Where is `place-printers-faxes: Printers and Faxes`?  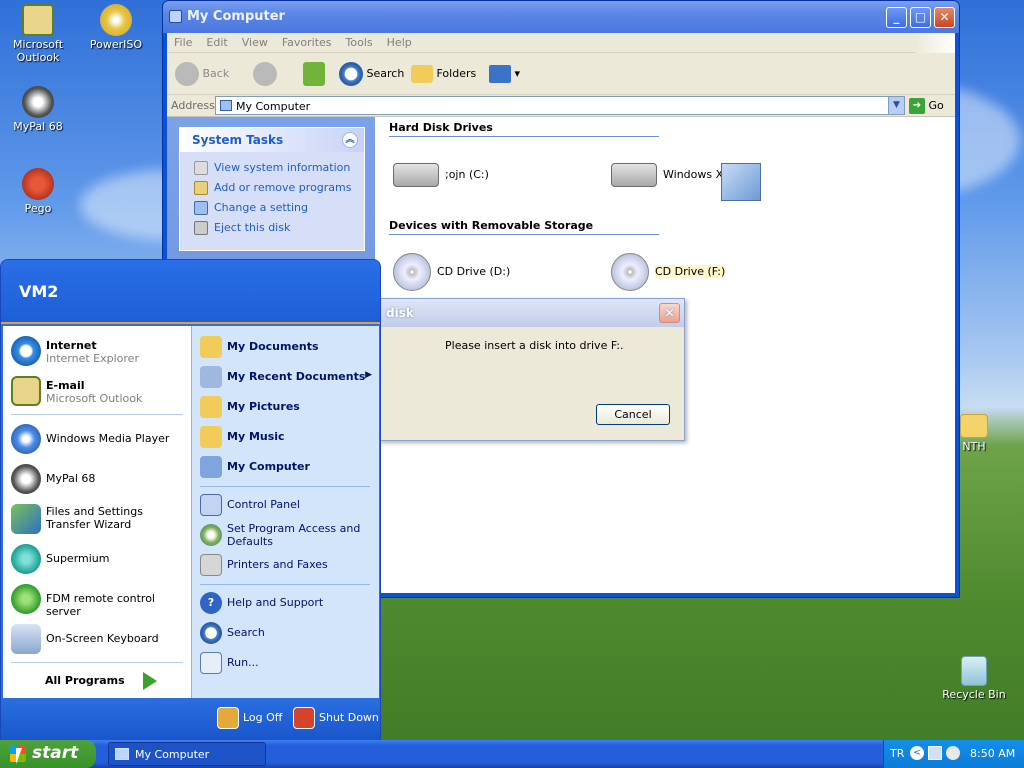 place-printers-faxes: Printers and Faxes is located at coordinates (286, 564).